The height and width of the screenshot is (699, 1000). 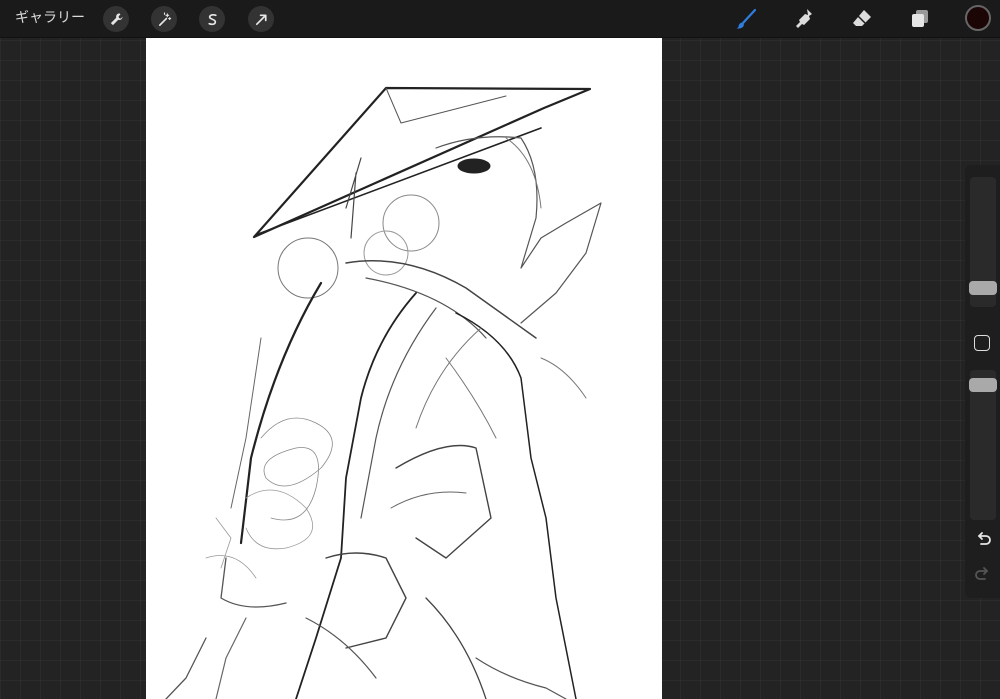 I want to click on right-sidebar, so click(x=982, y=381).